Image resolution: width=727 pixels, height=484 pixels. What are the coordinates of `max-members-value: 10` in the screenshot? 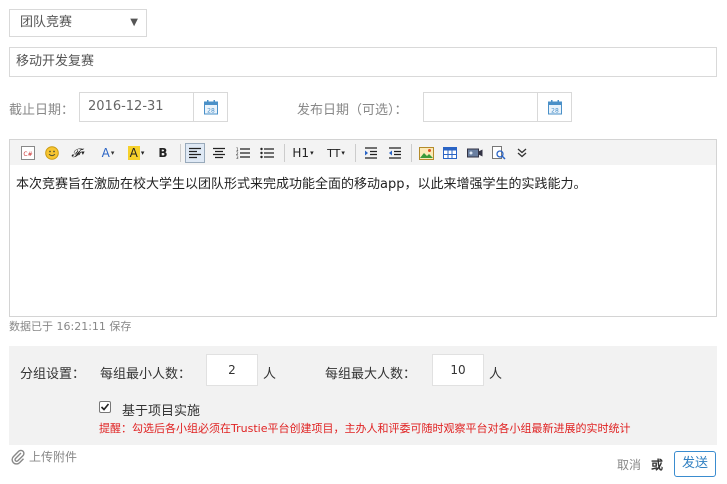 It's located at (458, 370).